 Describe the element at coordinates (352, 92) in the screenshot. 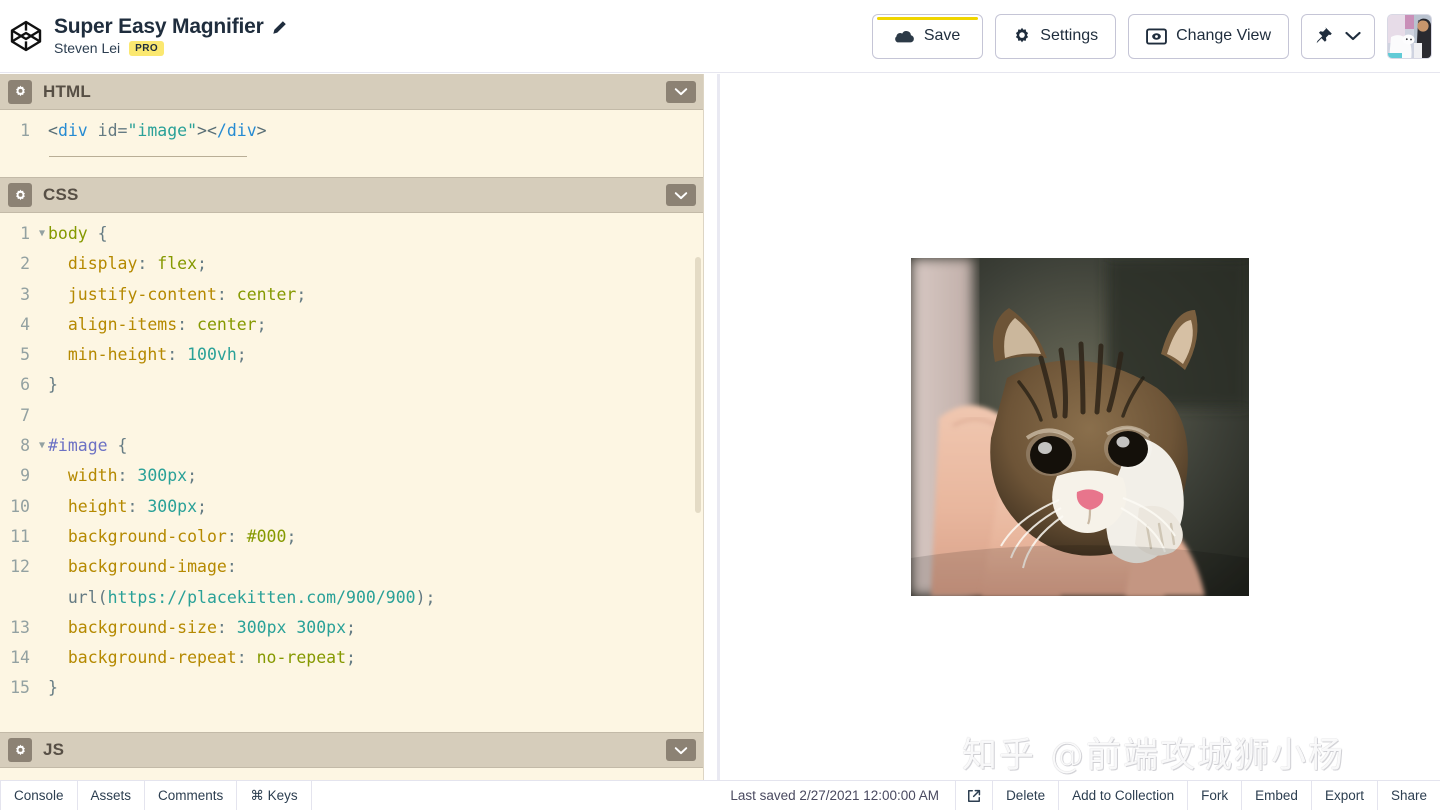

I see `pane-header-html: HTML` at that location.